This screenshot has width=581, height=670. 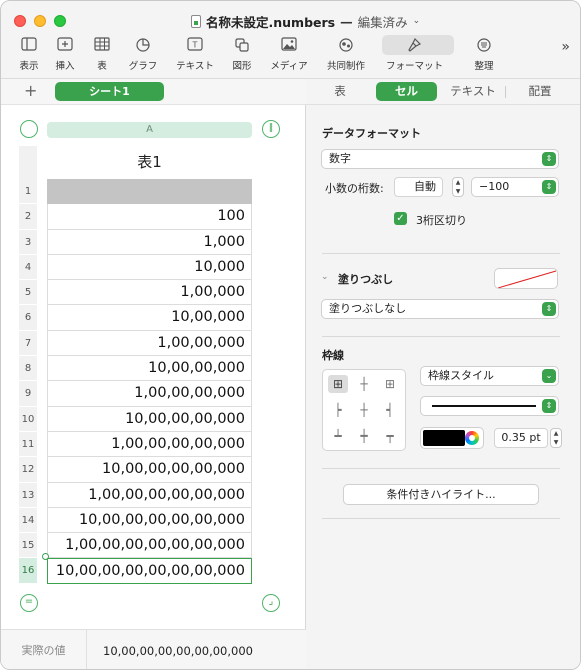 I want to click on row-number: 9, so click(x=28, y=394).